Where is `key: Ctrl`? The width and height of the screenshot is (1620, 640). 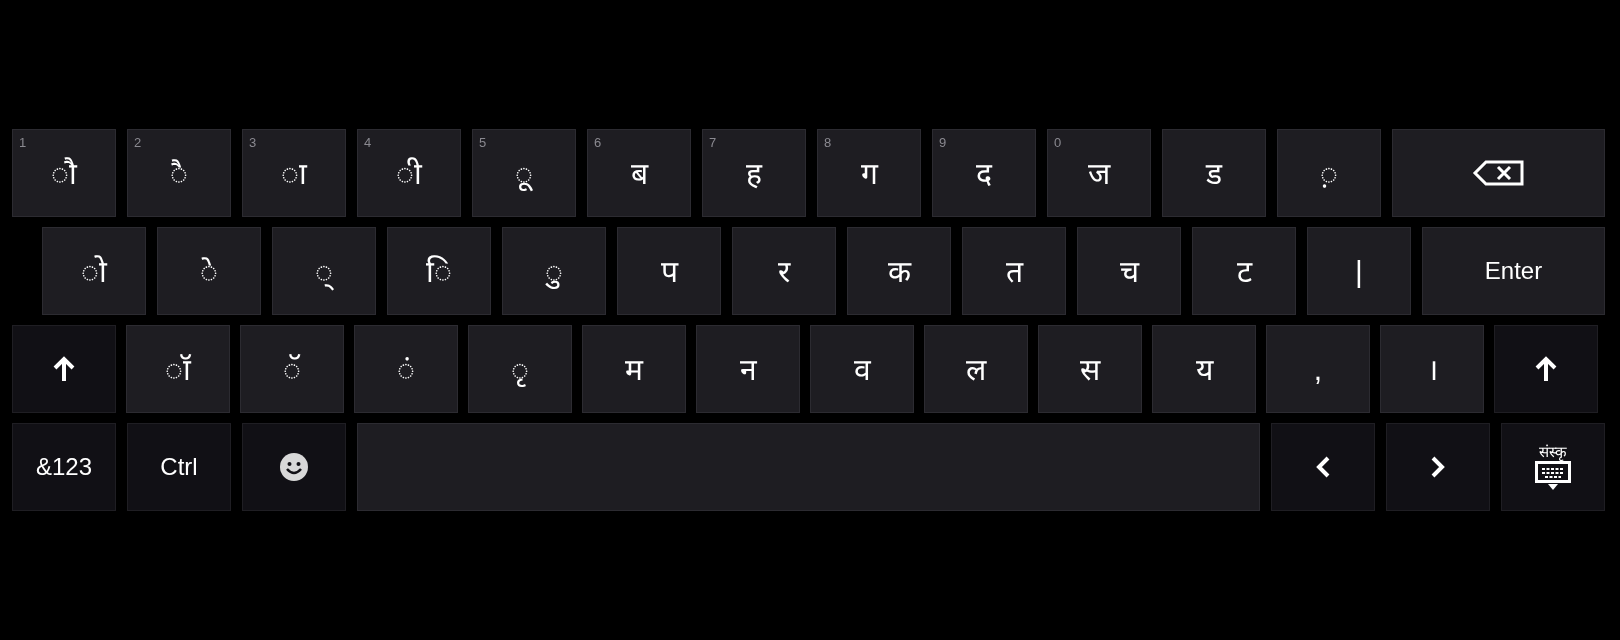
key: Ctrl is located at coordinates (179, 467).